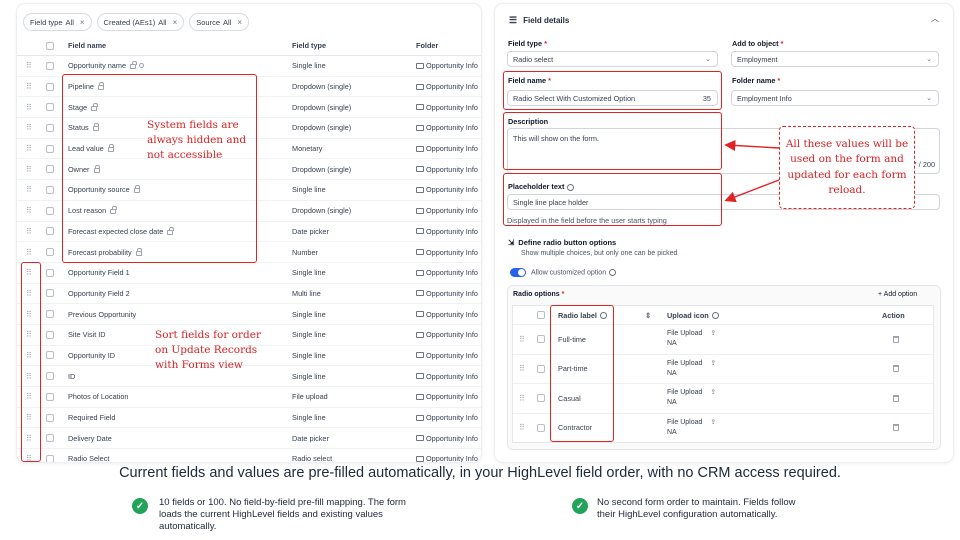 The image size is (960, 540). I want to click on table-header: Field name Field type Folder, so click(249, 46).